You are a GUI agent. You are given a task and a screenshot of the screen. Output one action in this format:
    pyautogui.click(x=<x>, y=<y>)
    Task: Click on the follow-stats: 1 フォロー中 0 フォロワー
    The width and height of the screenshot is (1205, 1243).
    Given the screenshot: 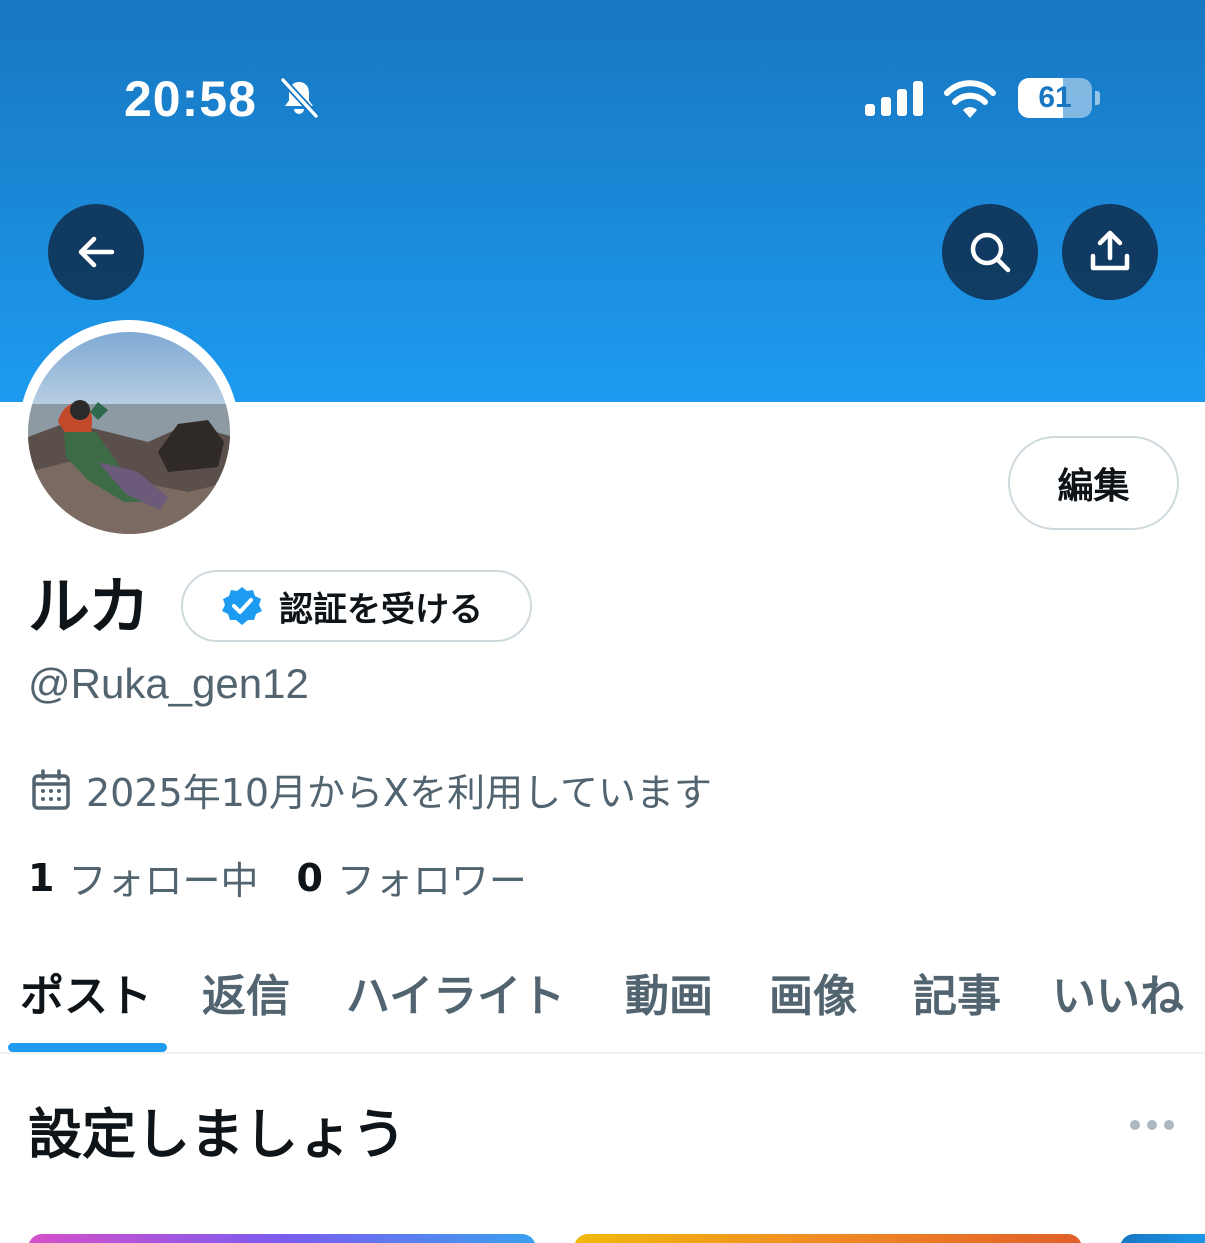 What is the action you would take?
    pyautogui.click(x=277, y=877)
    